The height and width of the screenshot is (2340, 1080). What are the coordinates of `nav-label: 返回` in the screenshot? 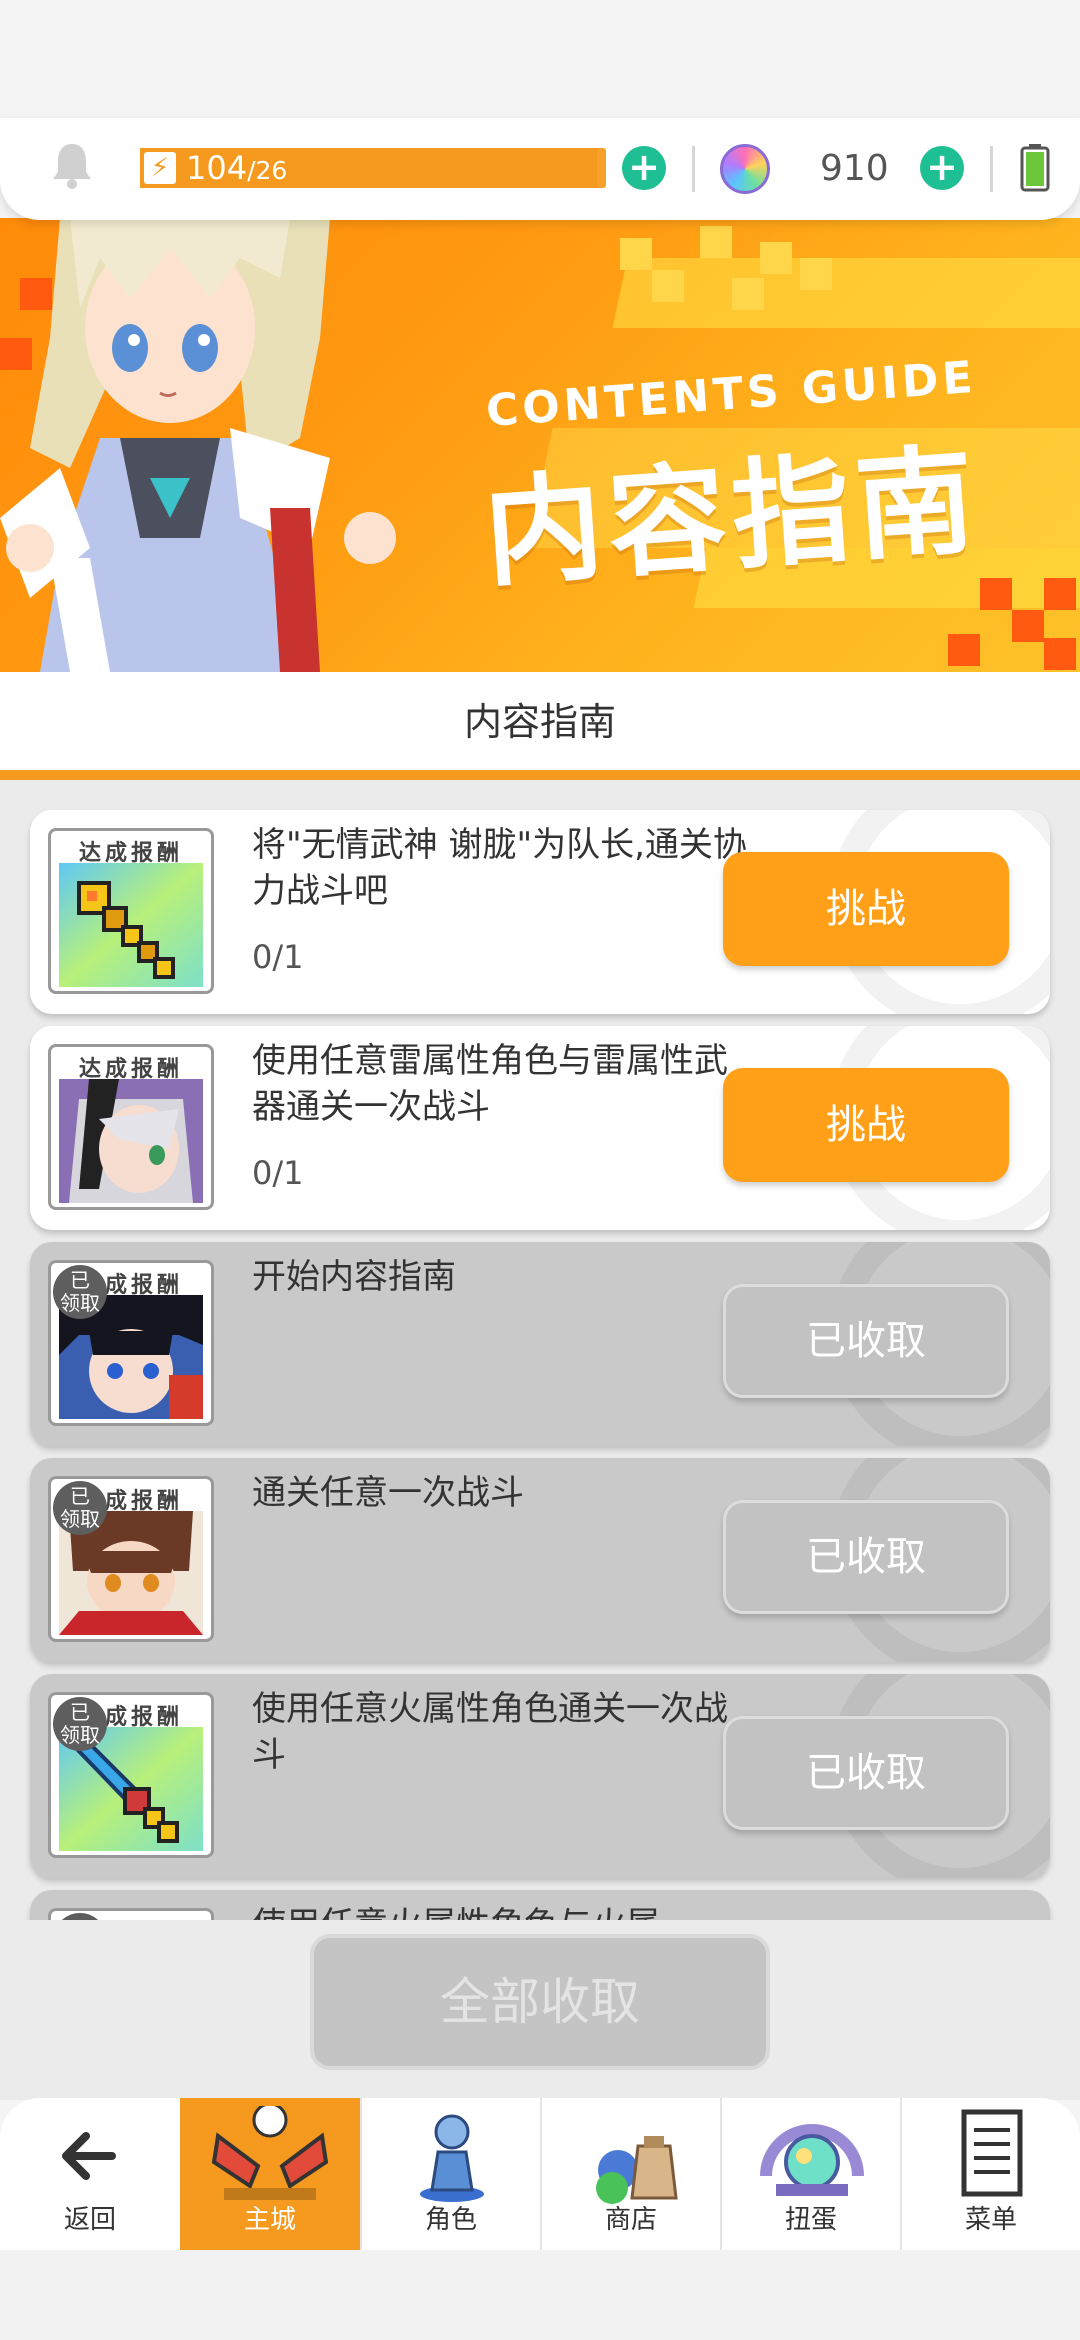 It's located at (89, 2220).